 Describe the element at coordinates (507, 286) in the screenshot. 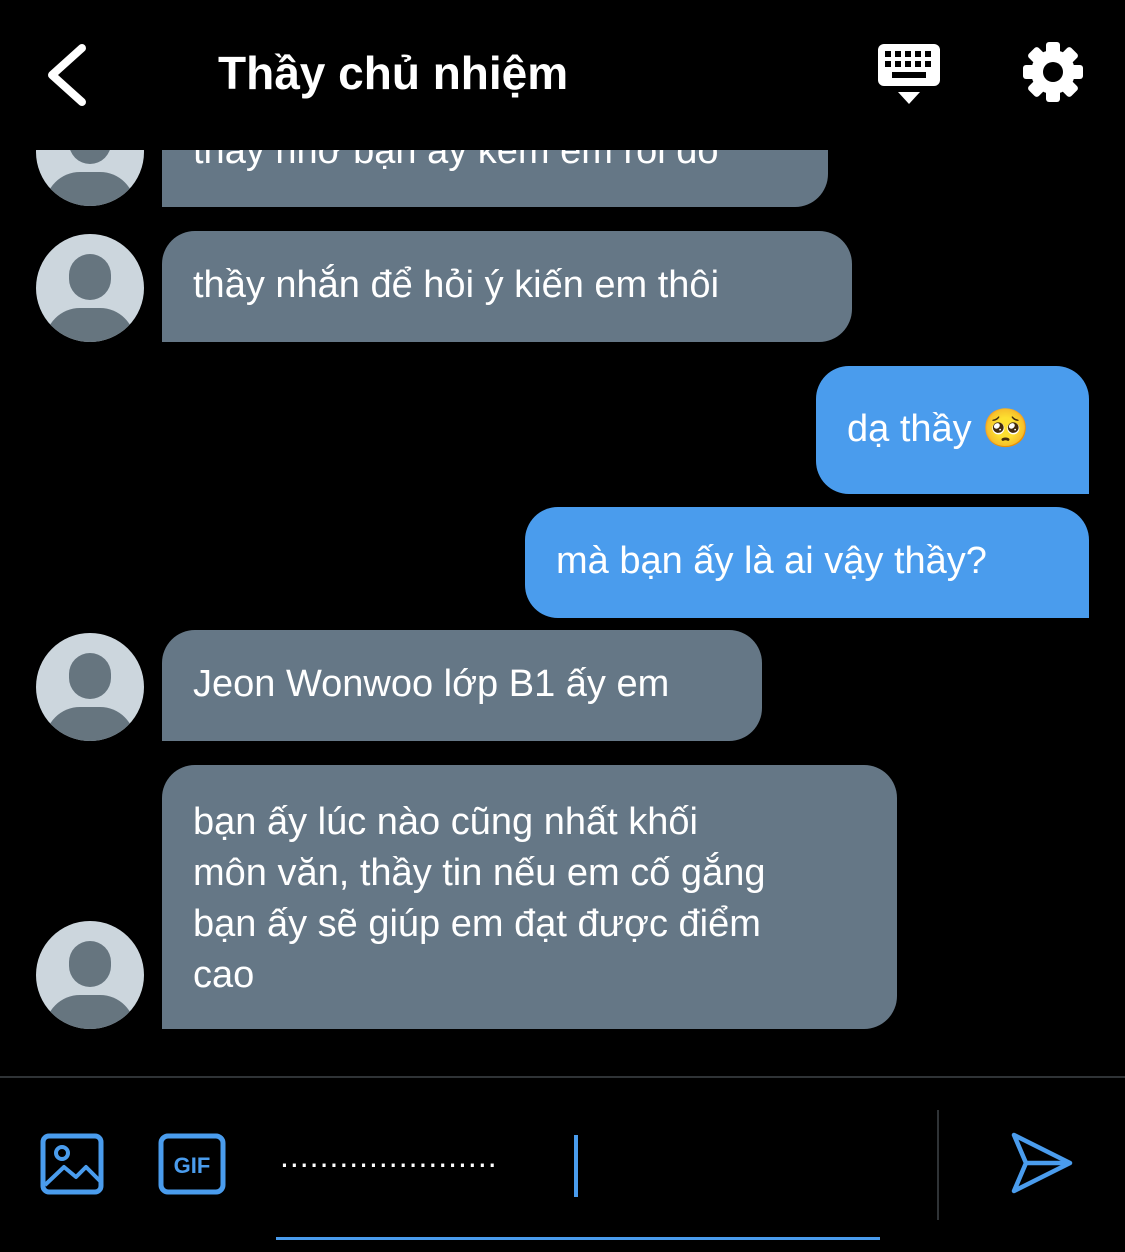

I see `message-bubble: thầy nhắn để hỏi ý kiến em thôi` at that location.